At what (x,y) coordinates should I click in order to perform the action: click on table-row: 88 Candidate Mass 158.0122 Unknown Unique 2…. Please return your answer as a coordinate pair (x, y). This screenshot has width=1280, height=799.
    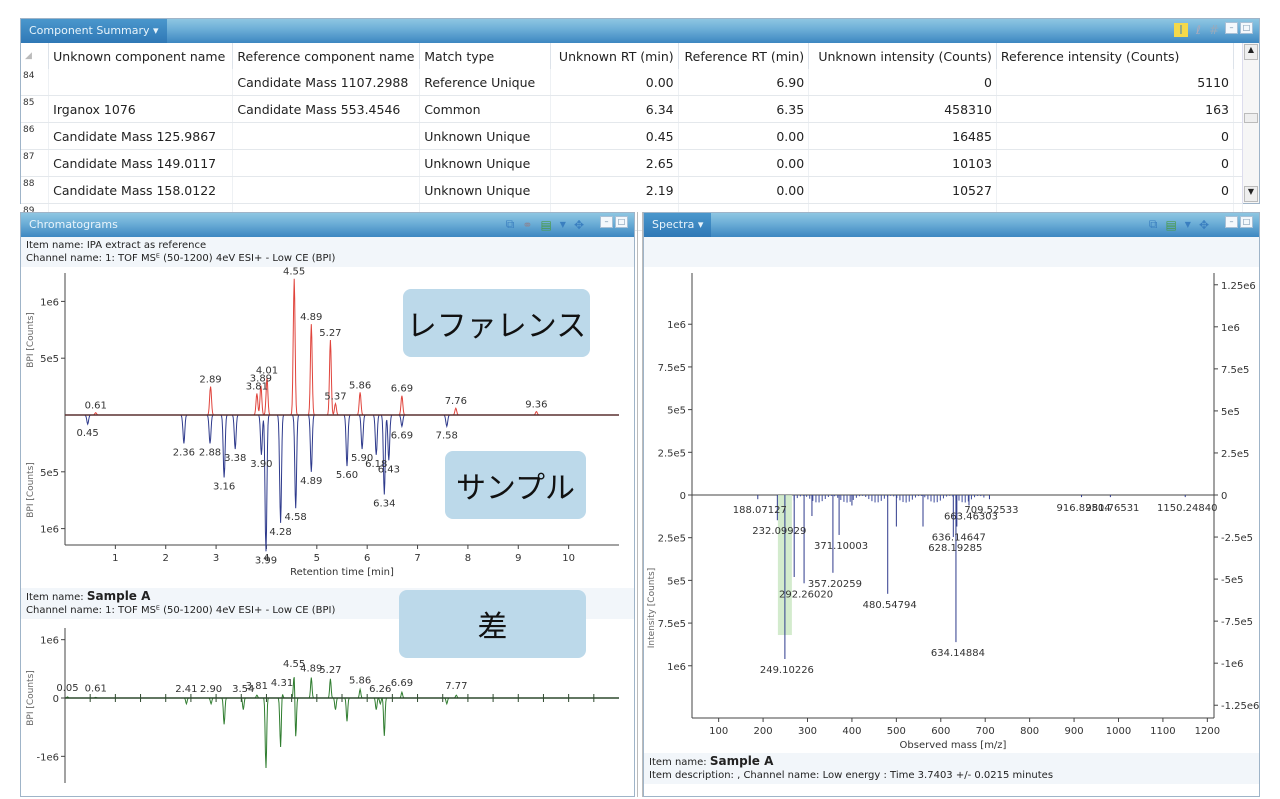
    Looking at the image, I should click on (632, 190).